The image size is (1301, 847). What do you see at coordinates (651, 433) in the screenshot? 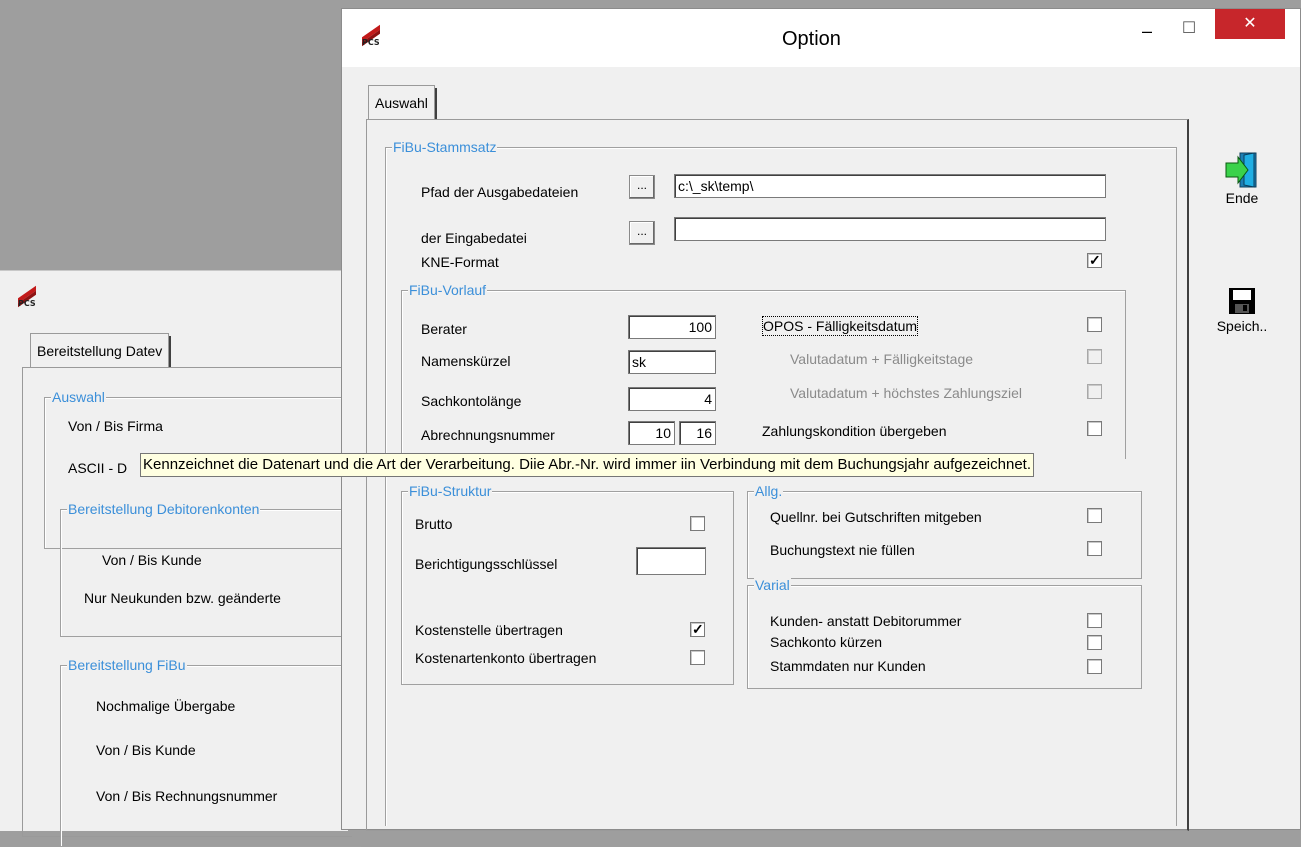
I see `abrechnungsnummer-field-1: 10` at bounding box center [651, 433].